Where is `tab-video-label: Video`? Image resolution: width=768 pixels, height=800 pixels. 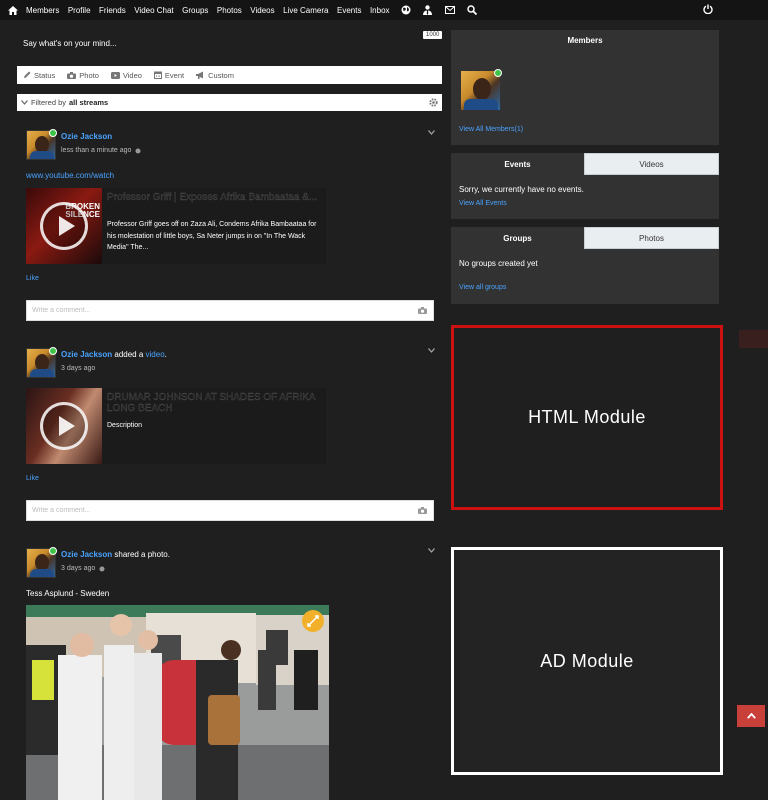
tab-video-label: Video is located at coordinates (132, 75).